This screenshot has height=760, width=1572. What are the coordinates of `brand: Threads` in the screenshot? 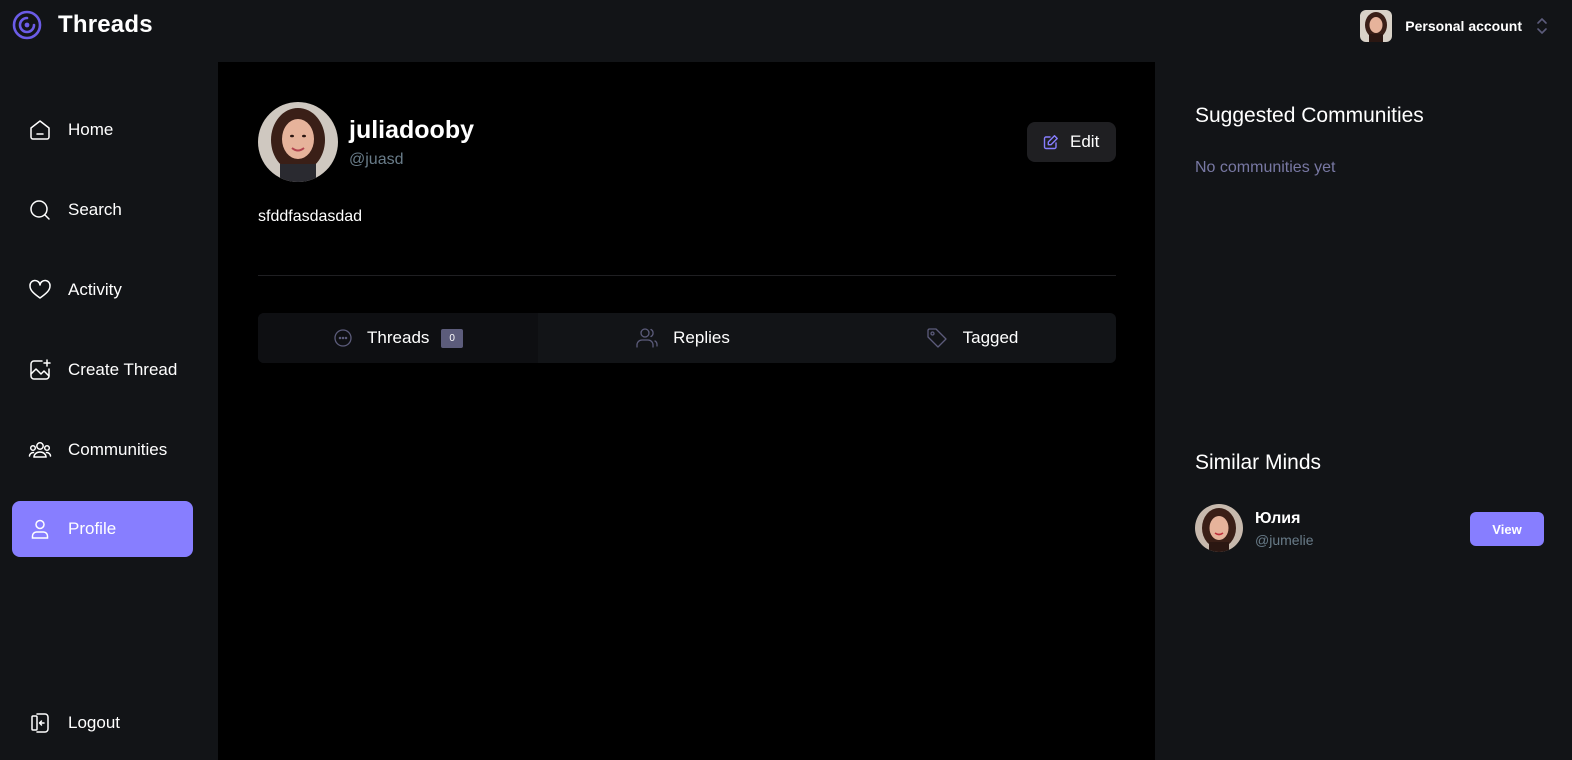 It's located at (82, 25).